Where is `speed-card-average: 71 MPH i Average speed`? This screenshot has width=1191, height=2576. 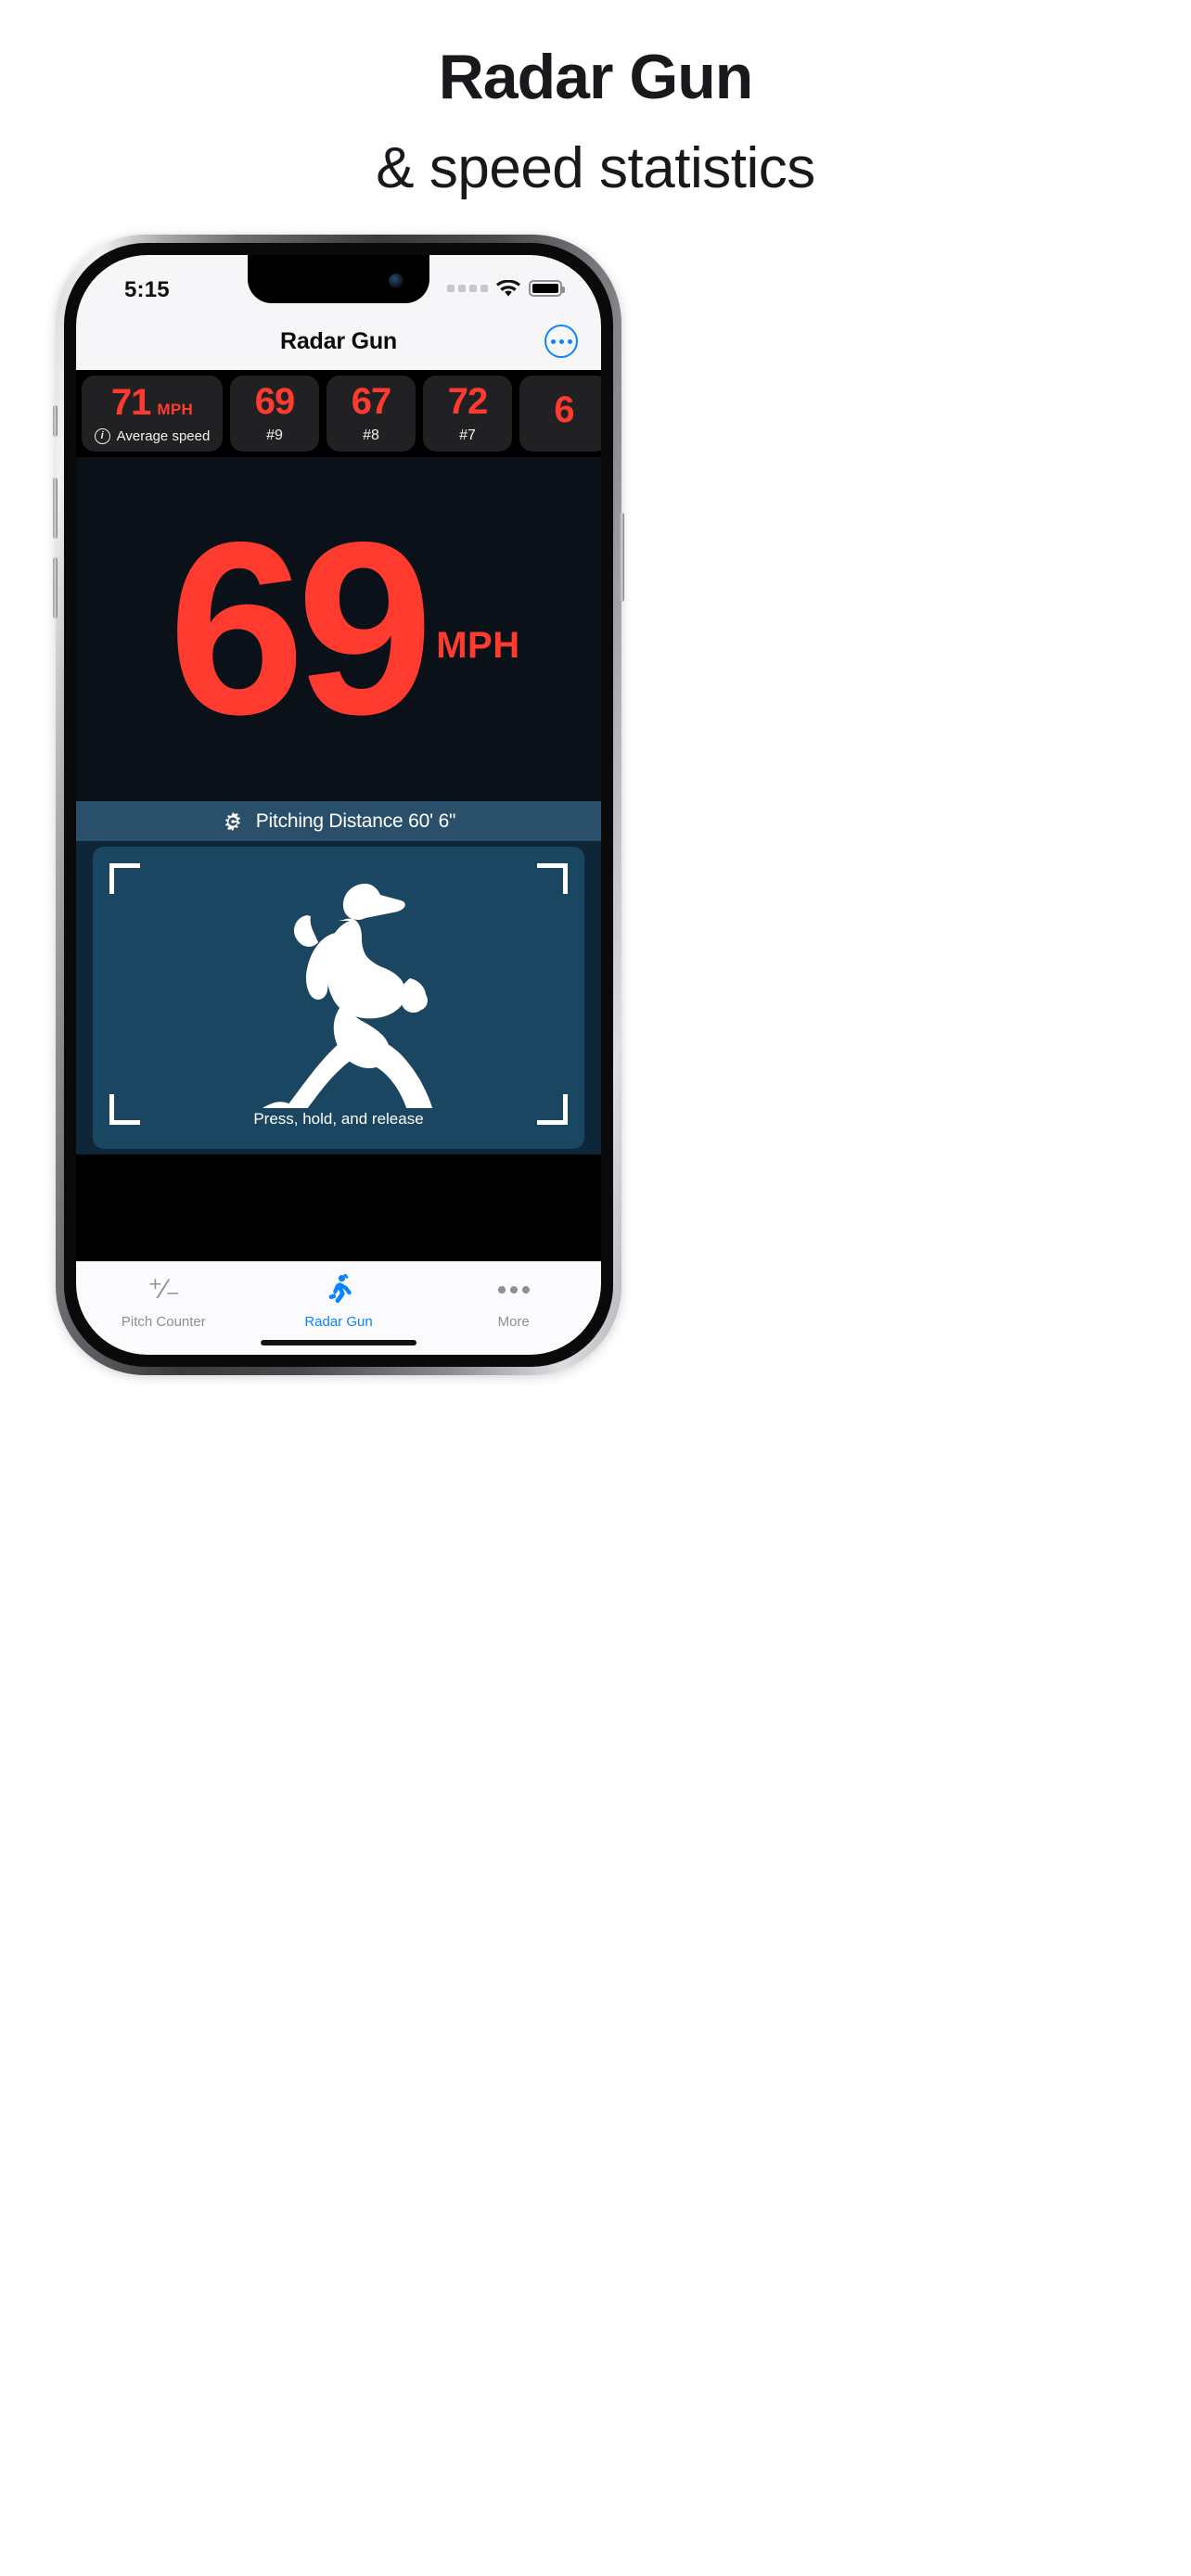 speed-card-average: 71 MPH i Average speed is located at coordinates (152, 414).